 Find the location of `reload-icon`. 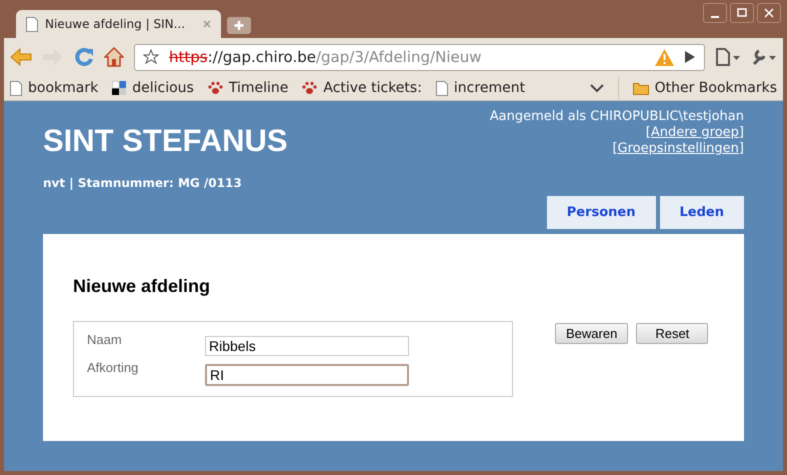

reload-icon is located at coordinates (84, 57).